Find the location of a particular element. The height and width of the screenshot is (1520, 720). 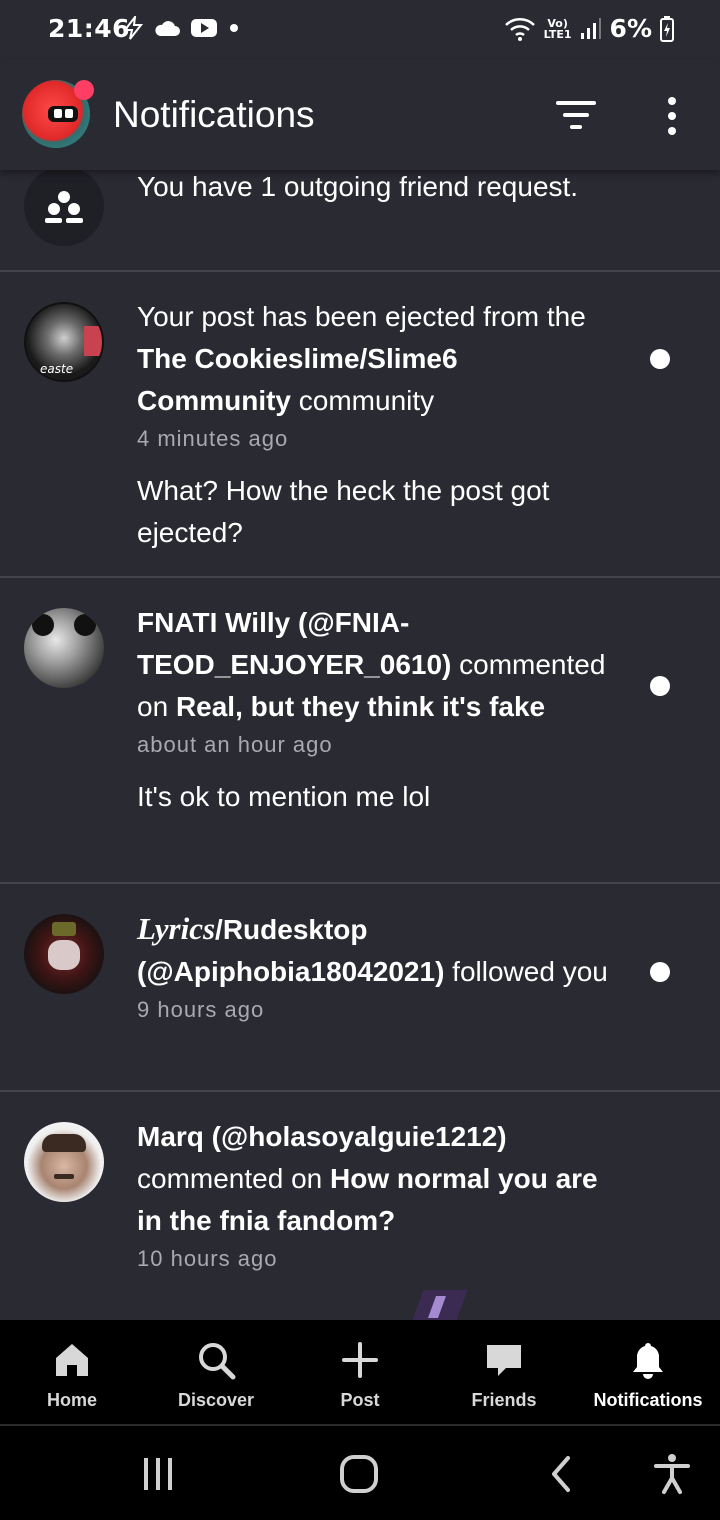

search-icon is located at coordinates (217, 1361).